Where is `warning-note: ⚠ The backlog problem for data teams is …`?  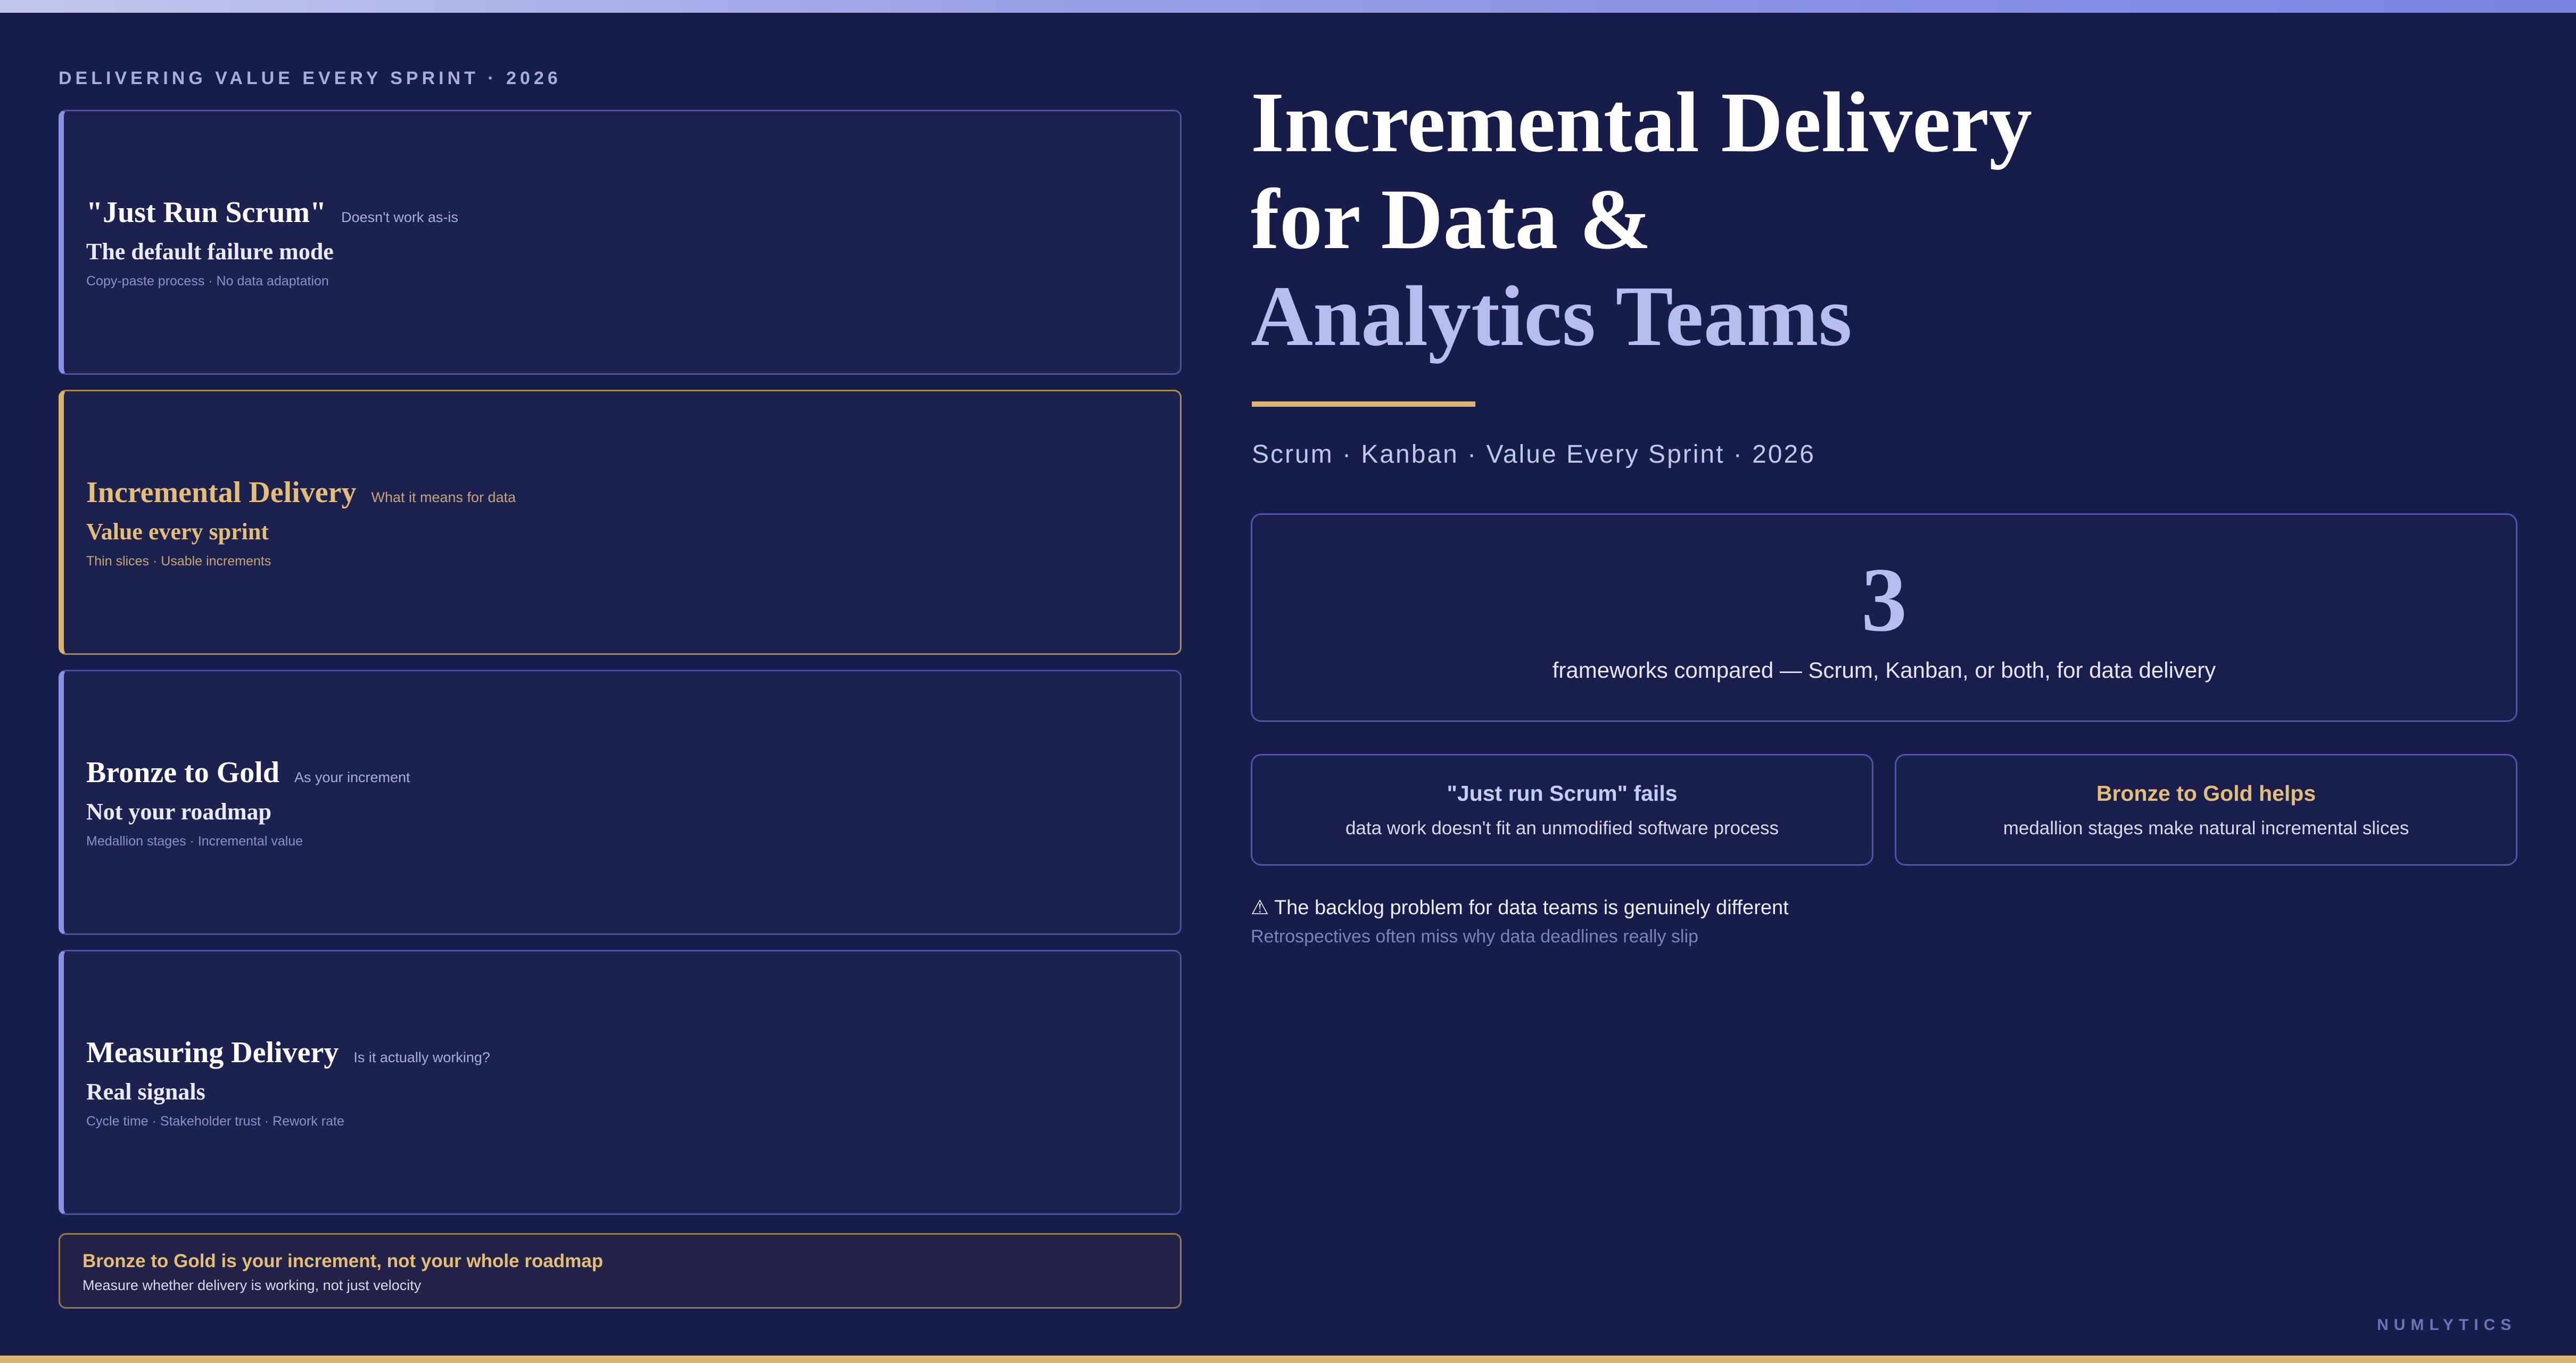
warning-note: ⚠ The backlog problem for data teams is … is located at coordinates (1520, 908).